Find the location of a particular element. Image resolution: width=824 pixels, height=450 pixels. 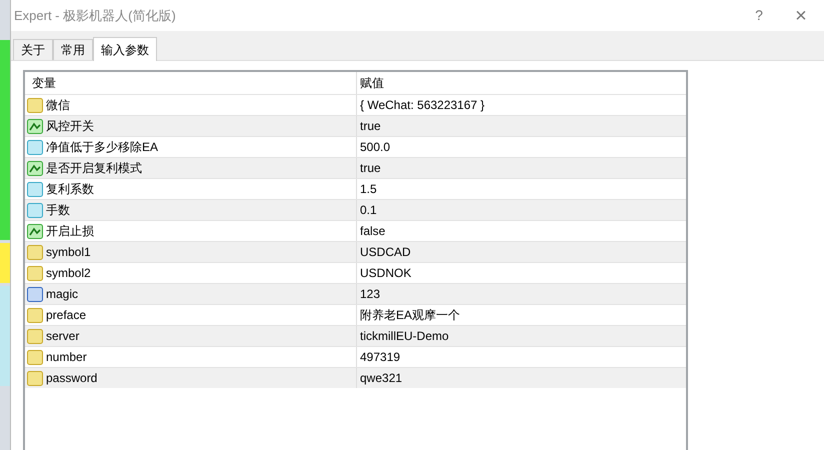

parameter-value: 500.0 is located at coordinates (375, 147).